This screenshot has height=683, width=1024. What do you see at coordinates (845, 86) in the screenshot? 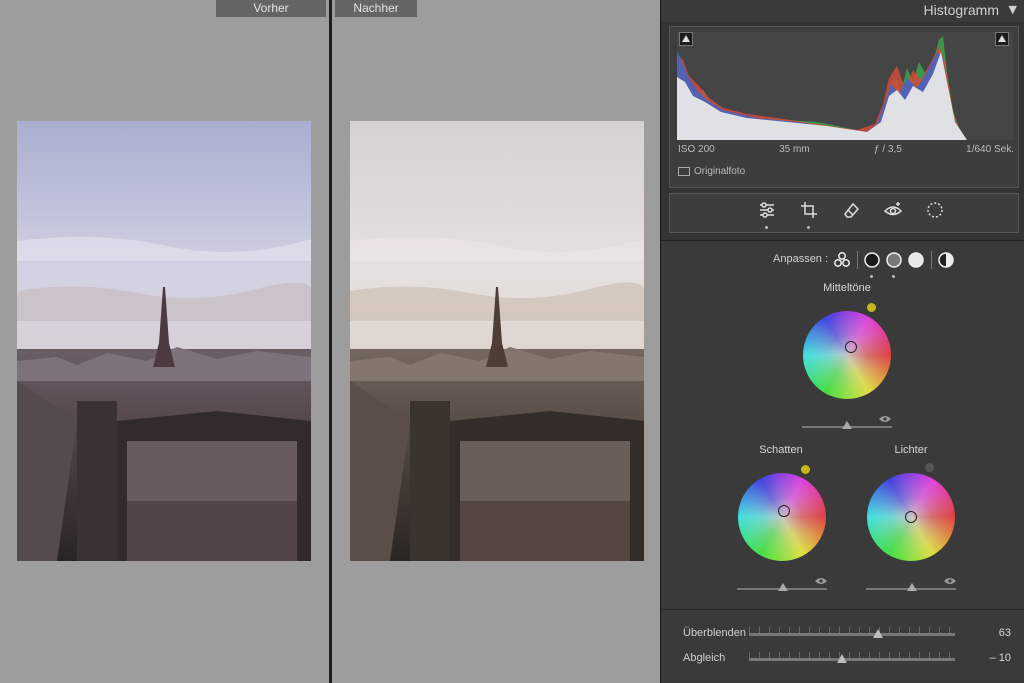
I see `histogram-graph` at bounding box center [845, 86].